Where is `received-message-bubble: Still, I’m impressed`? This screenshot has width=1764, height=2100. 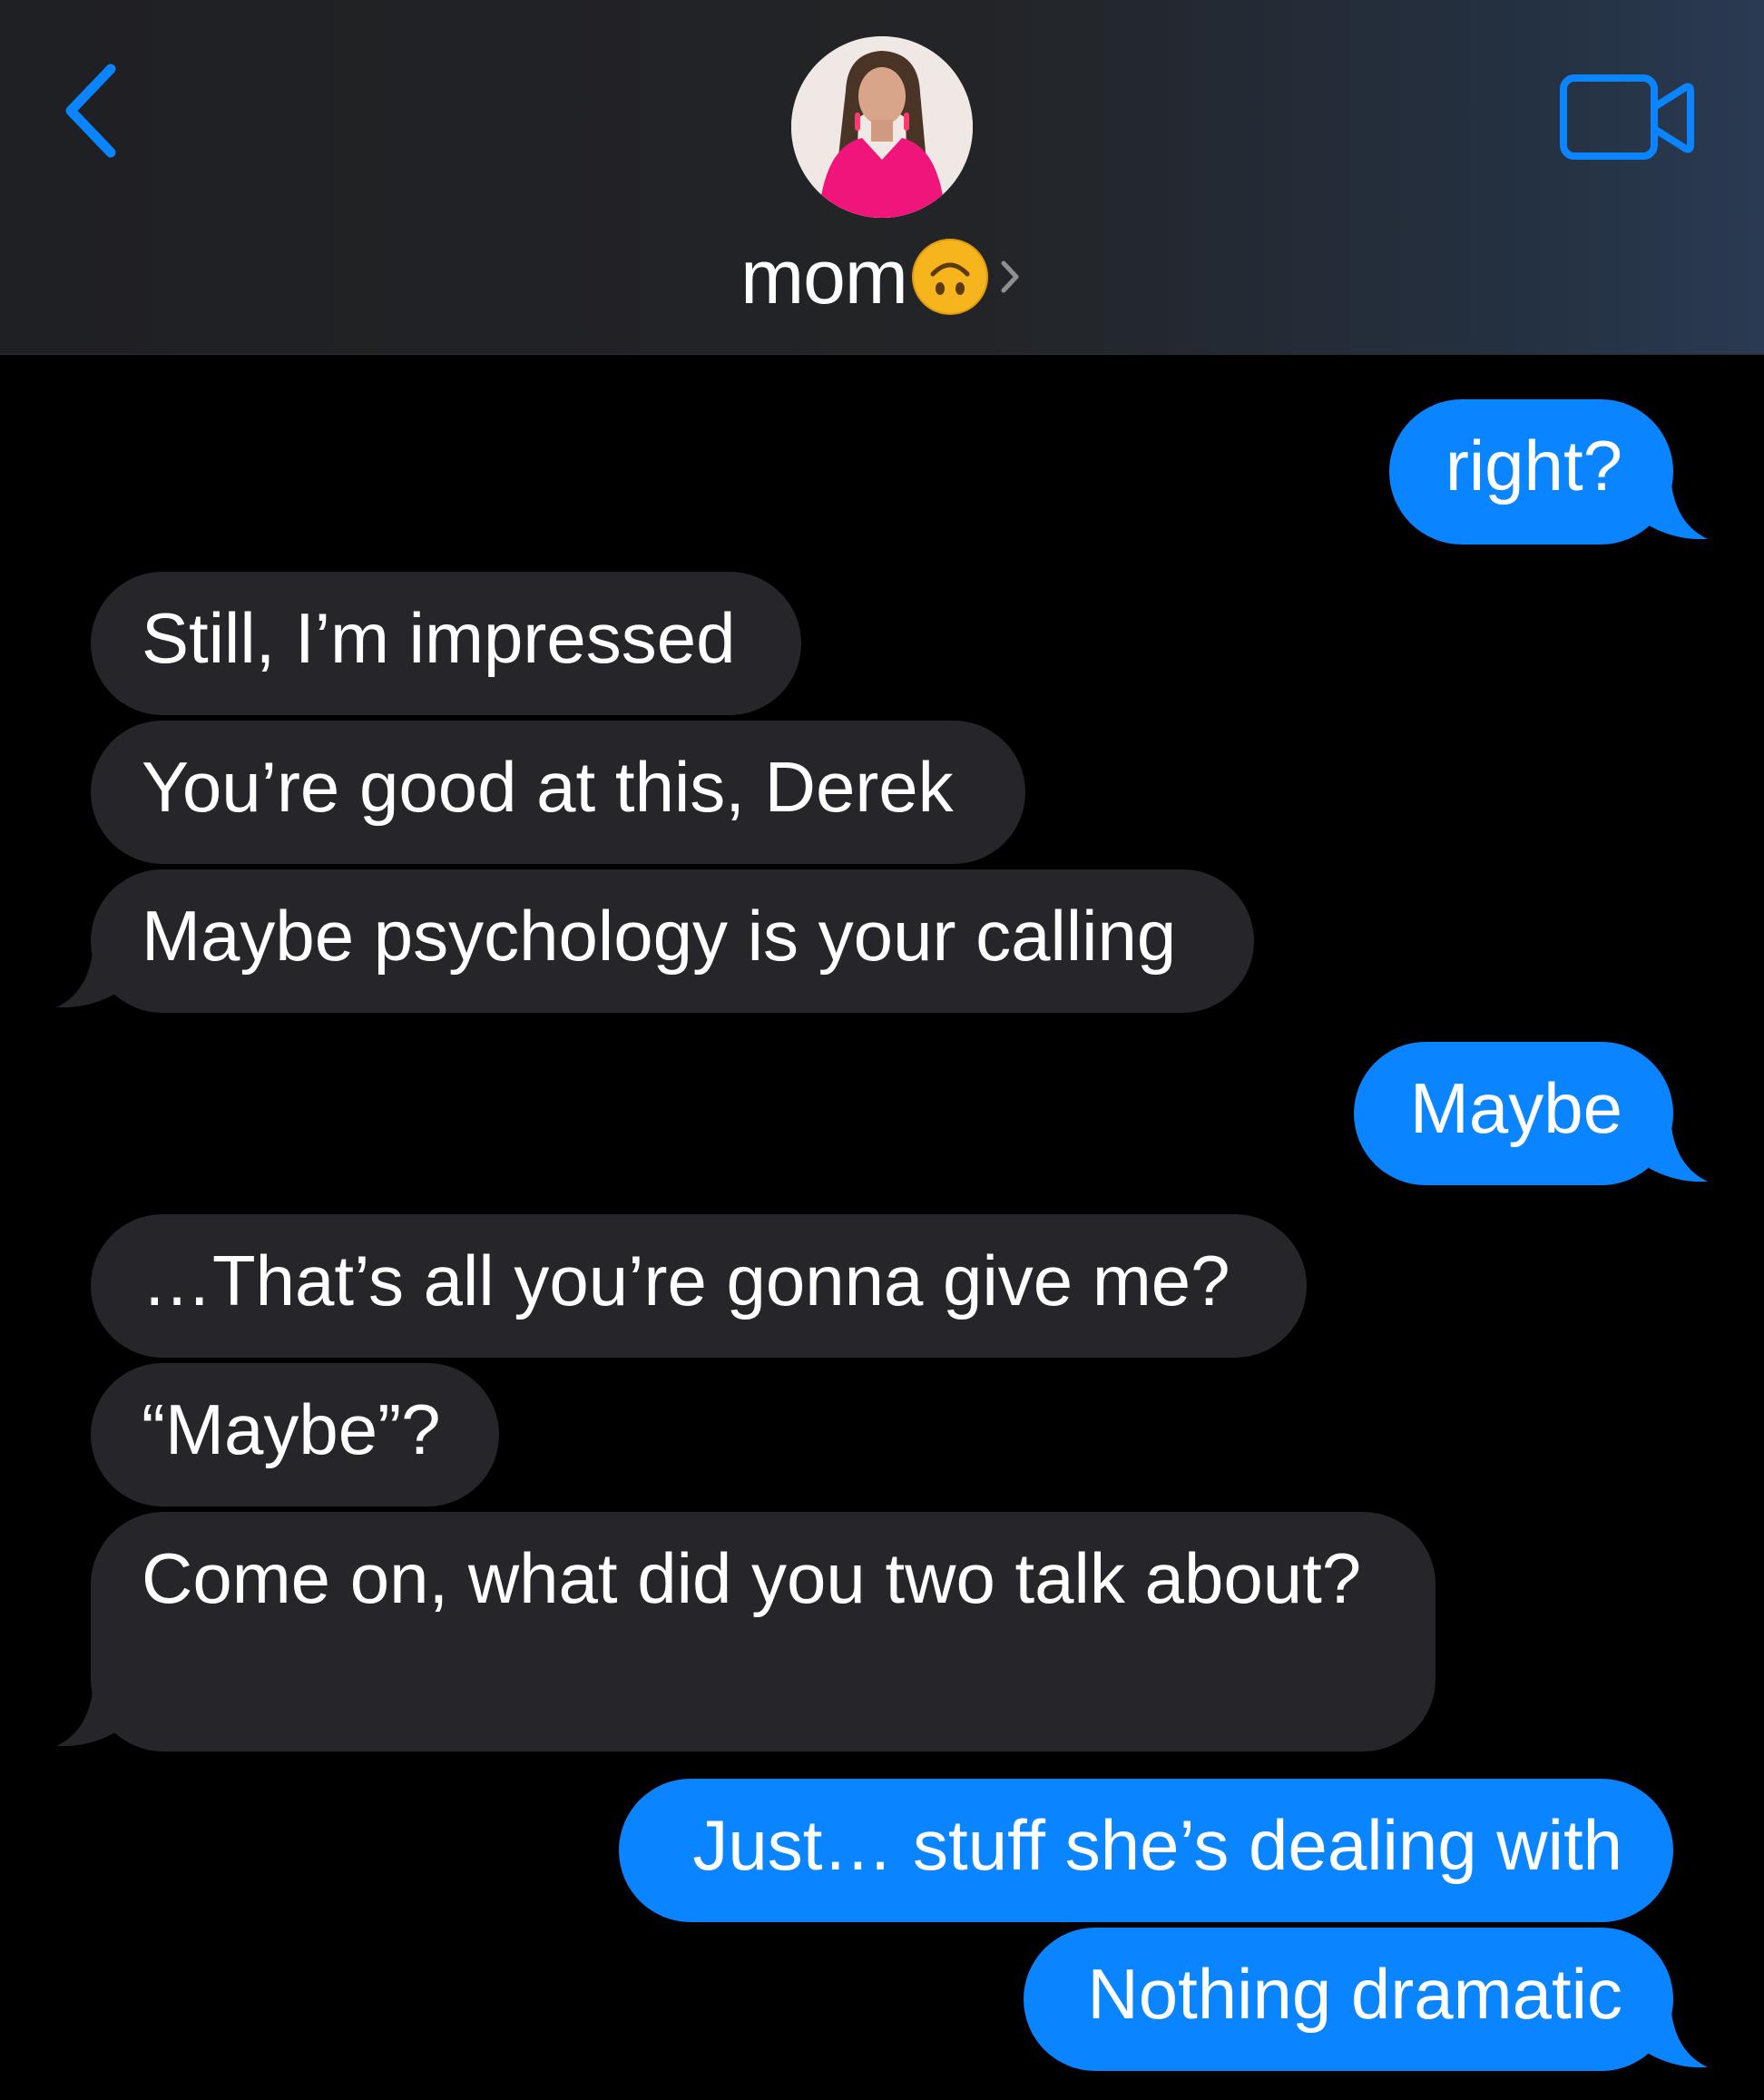 received-message-bubble: Still, I’m impressed is located at coordinates (446, 643).